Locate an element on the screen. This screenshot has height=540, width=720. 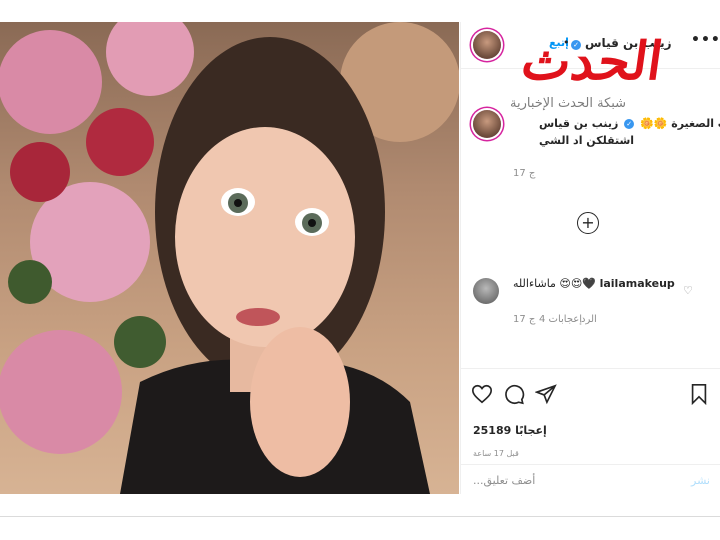
commenter-avatar is located at coordinates (486, 291).